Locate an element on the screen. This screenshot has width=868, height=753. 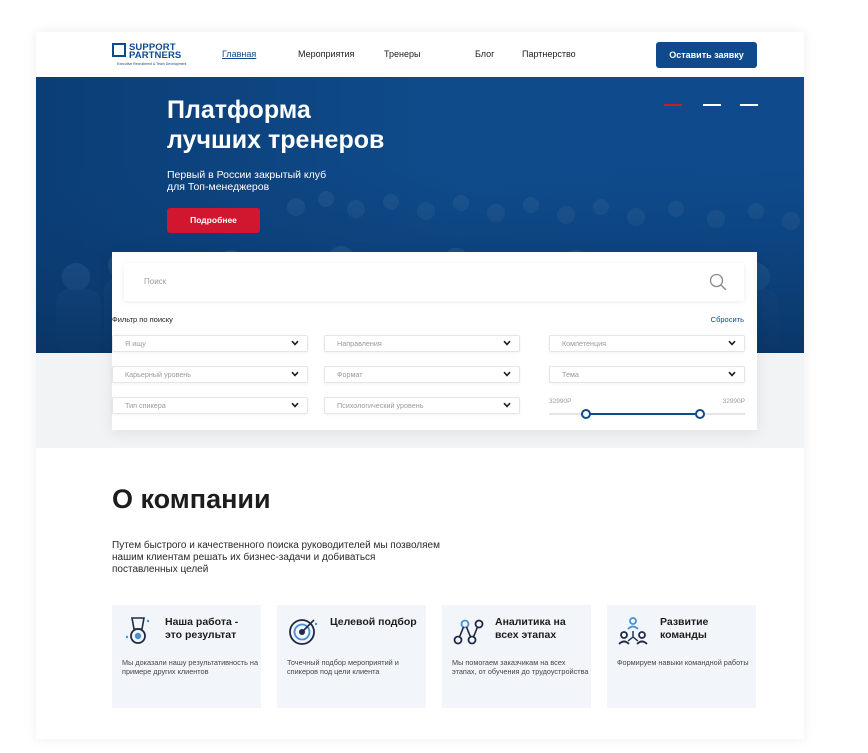
medal-icon is located at coordinates (137, 630).